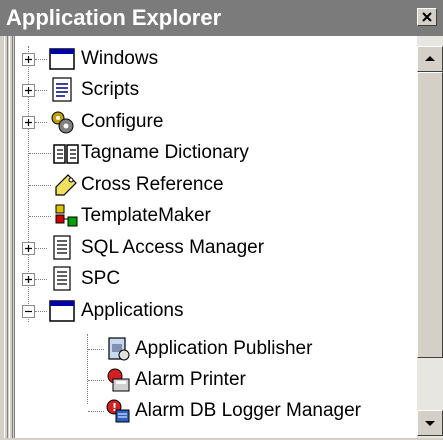 The width and height of the screenshot is (443, 440). Describe the element at coordinates (215, 92) in the screenshot. I see `tree-item-scripts: Scripts` at that location.